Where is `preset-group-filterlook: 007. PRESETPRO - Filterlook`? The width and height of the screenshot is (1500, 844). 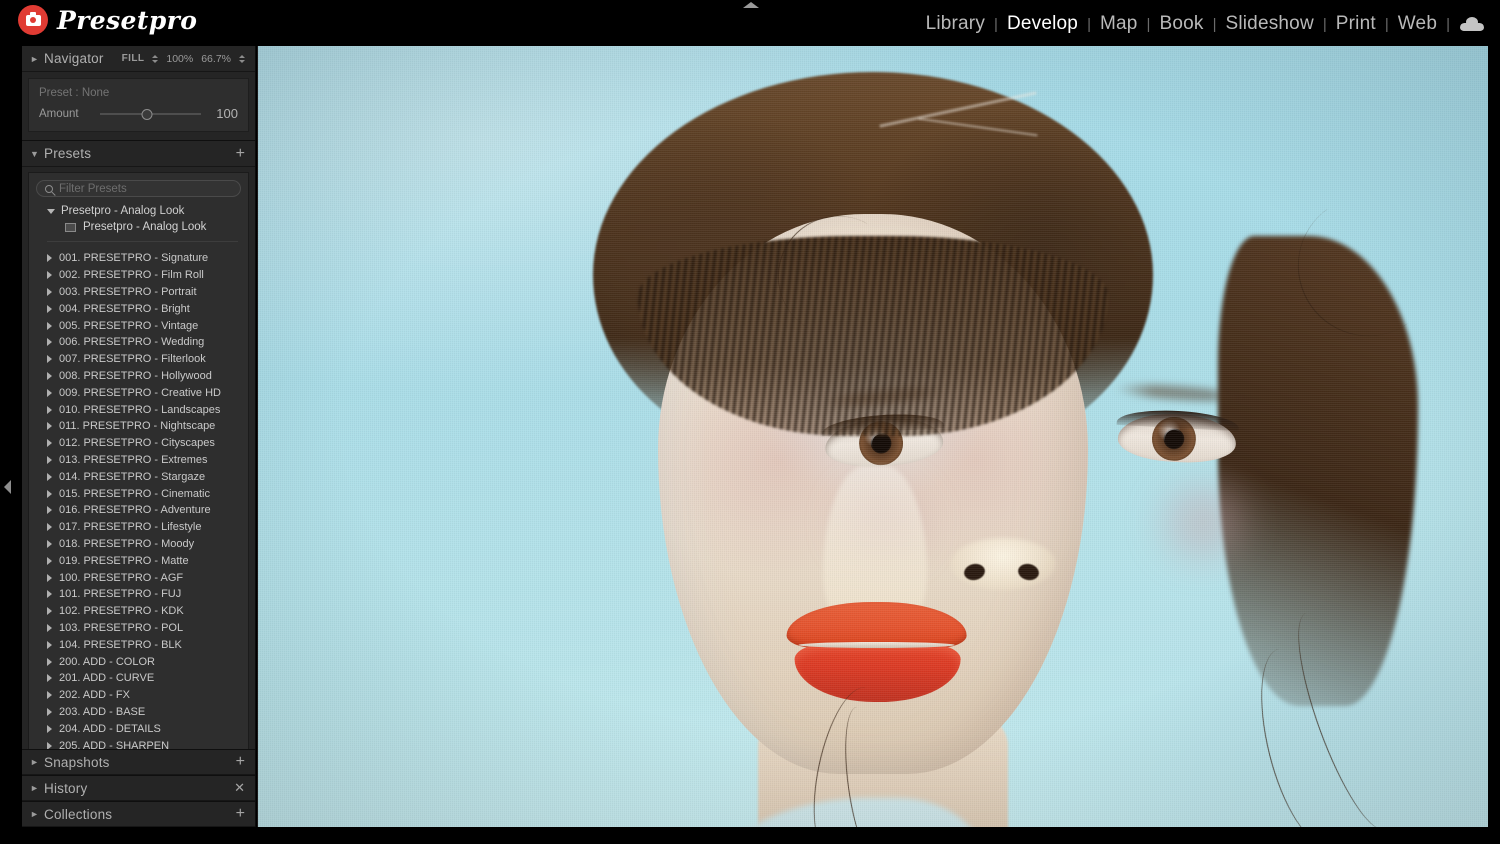 preset-group-filterlook: 007. PRESETPRO - Filterlook is located at coordinates (138, 359).